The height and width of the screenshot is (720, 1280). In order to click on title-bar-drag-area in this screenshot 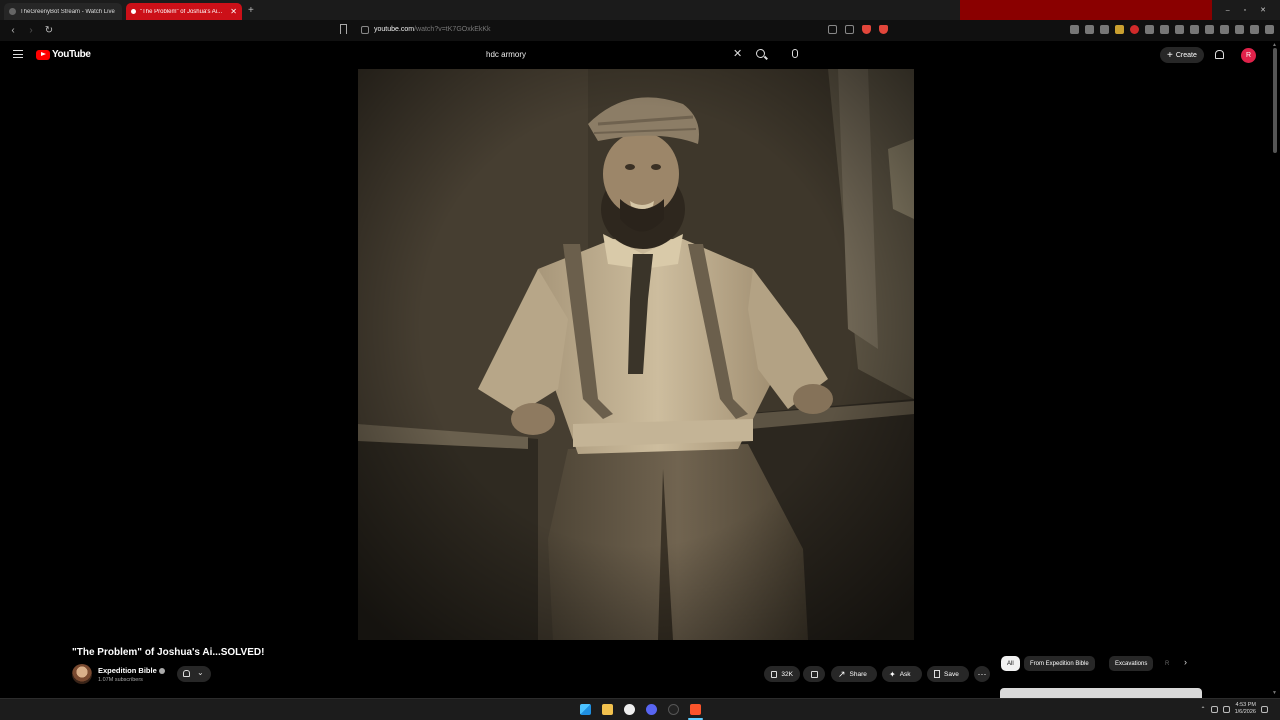, I will do `click(1086, 10)`.